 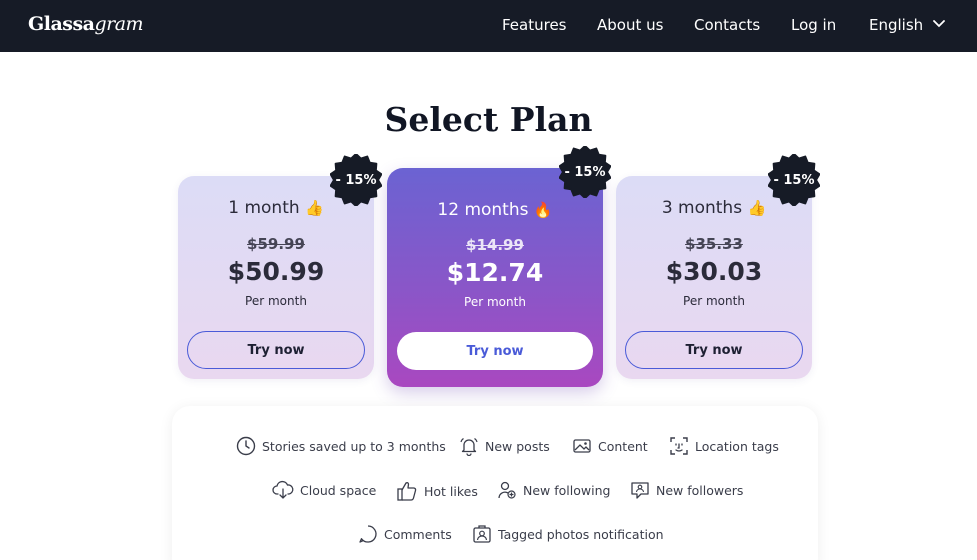 What do you see at coordinates (324, 490) in the screenshot?
I see `feature-item: Cloud space` at bounding box center [324, 490].